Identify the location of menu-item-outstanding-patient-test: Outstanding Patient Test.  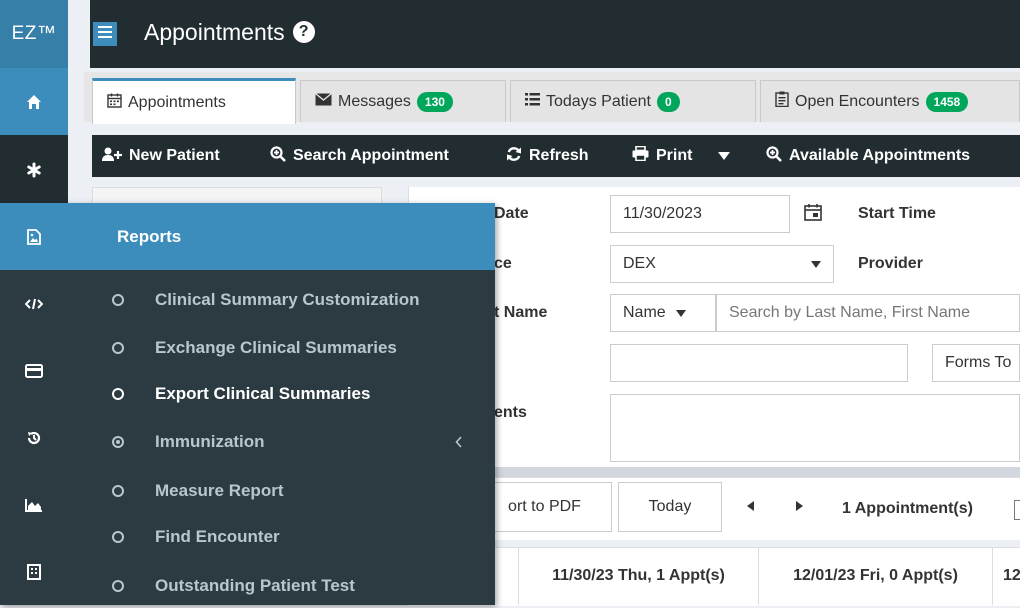
(247, 586).